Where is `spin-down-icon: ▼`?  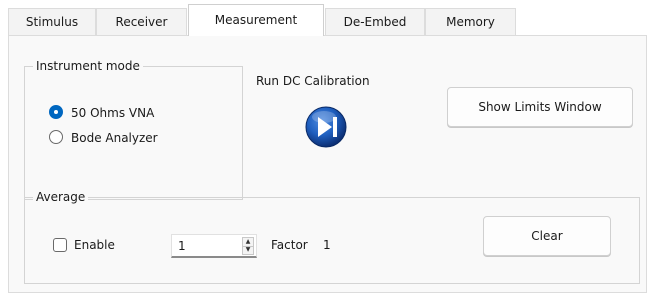
spin-down-icon: ▼ is located at coordinates (248, 250).